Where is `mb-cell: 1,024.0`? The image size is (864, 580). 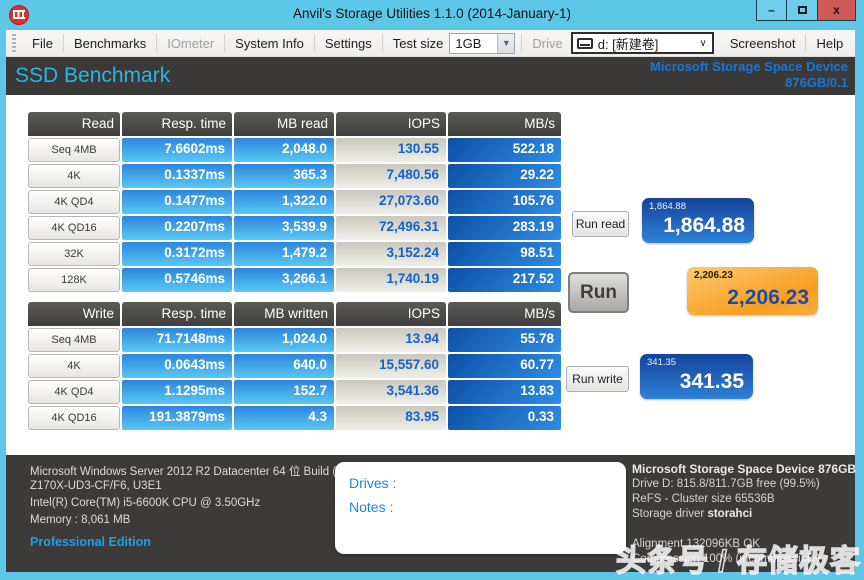 mb-cell: 1,024.0 is located at coordinates (284, 340).